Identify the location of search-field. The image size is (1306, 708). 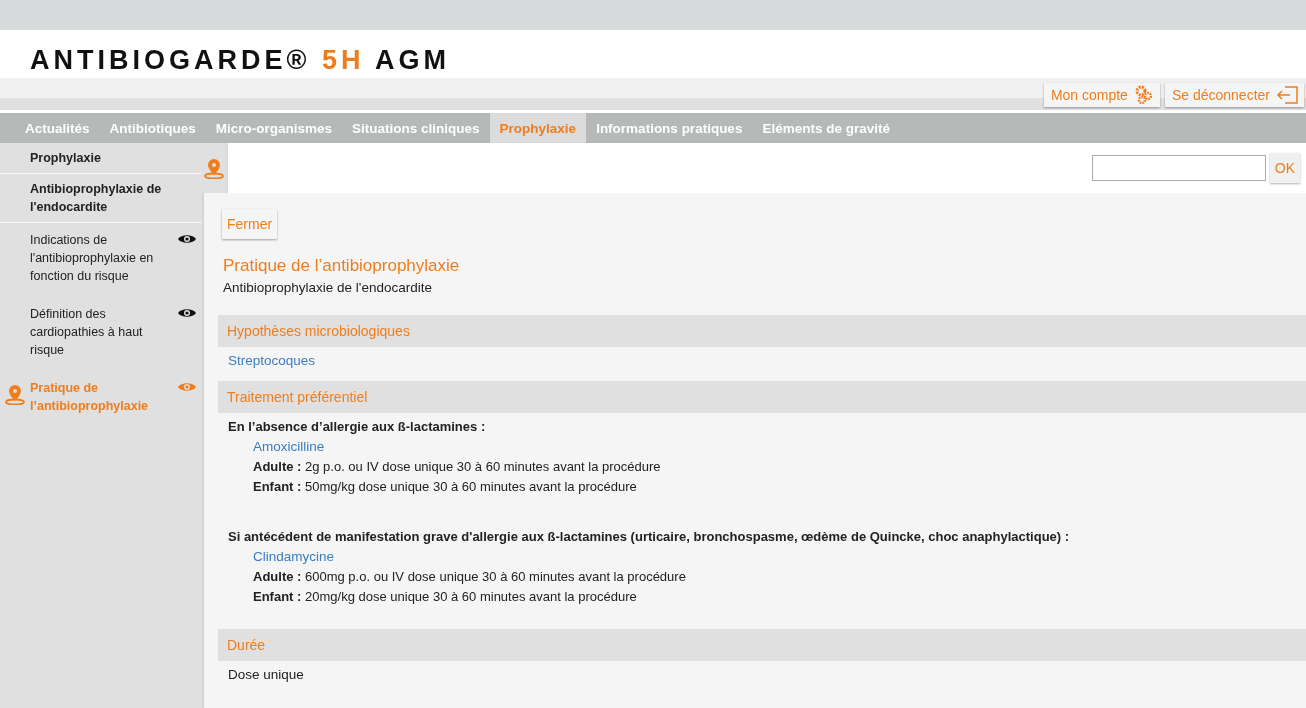
(1178, 168).